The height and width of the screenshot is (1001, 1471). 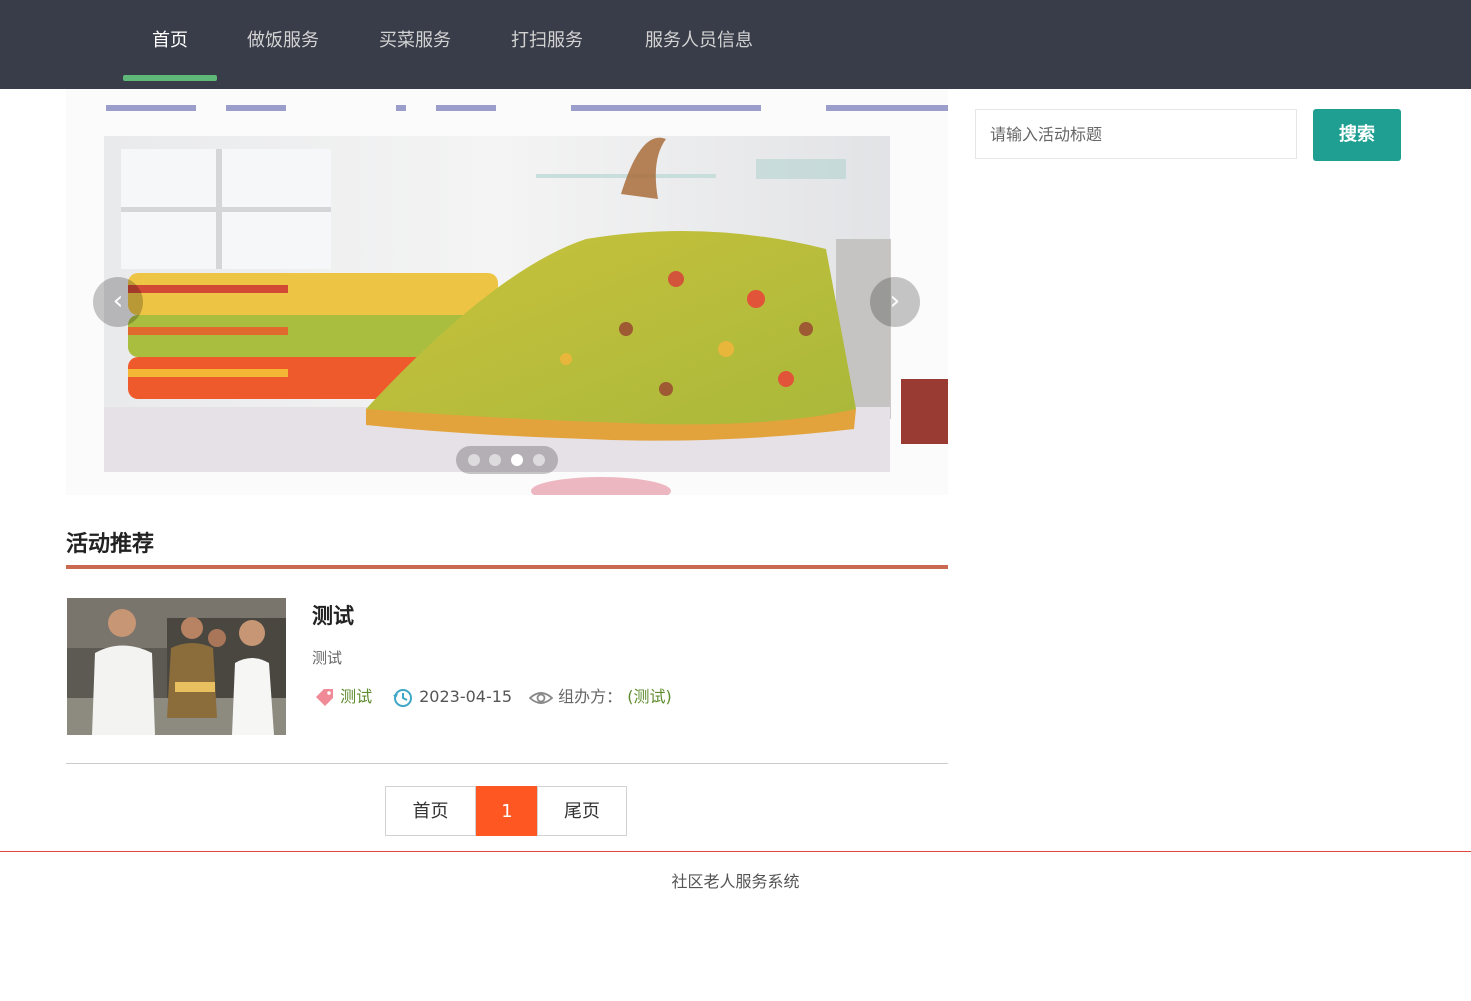 I want to click on footer-copyright: 社区老人服务系统, so click(x=735, y=881).